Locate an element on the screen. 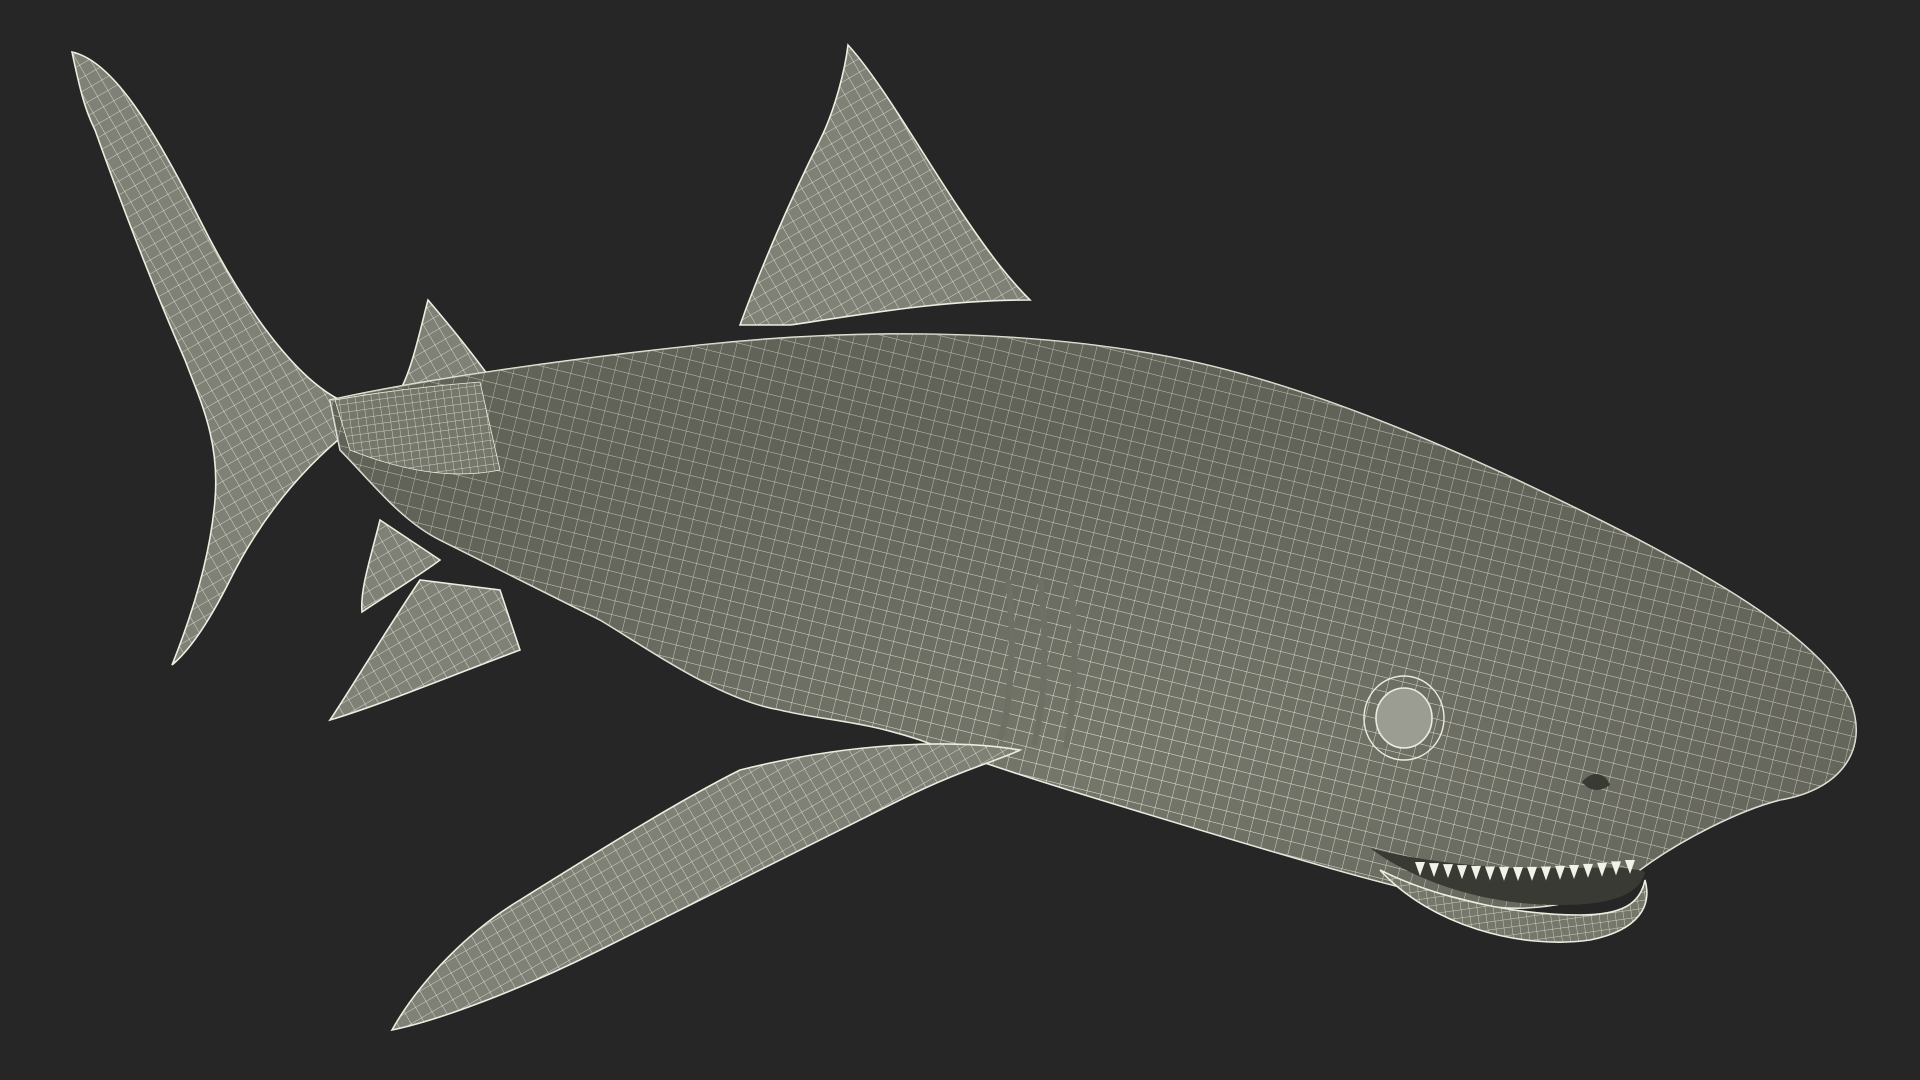 This screenshot has height=1080, width=1920. pectoral-fin is located at coordinates (706, 887).